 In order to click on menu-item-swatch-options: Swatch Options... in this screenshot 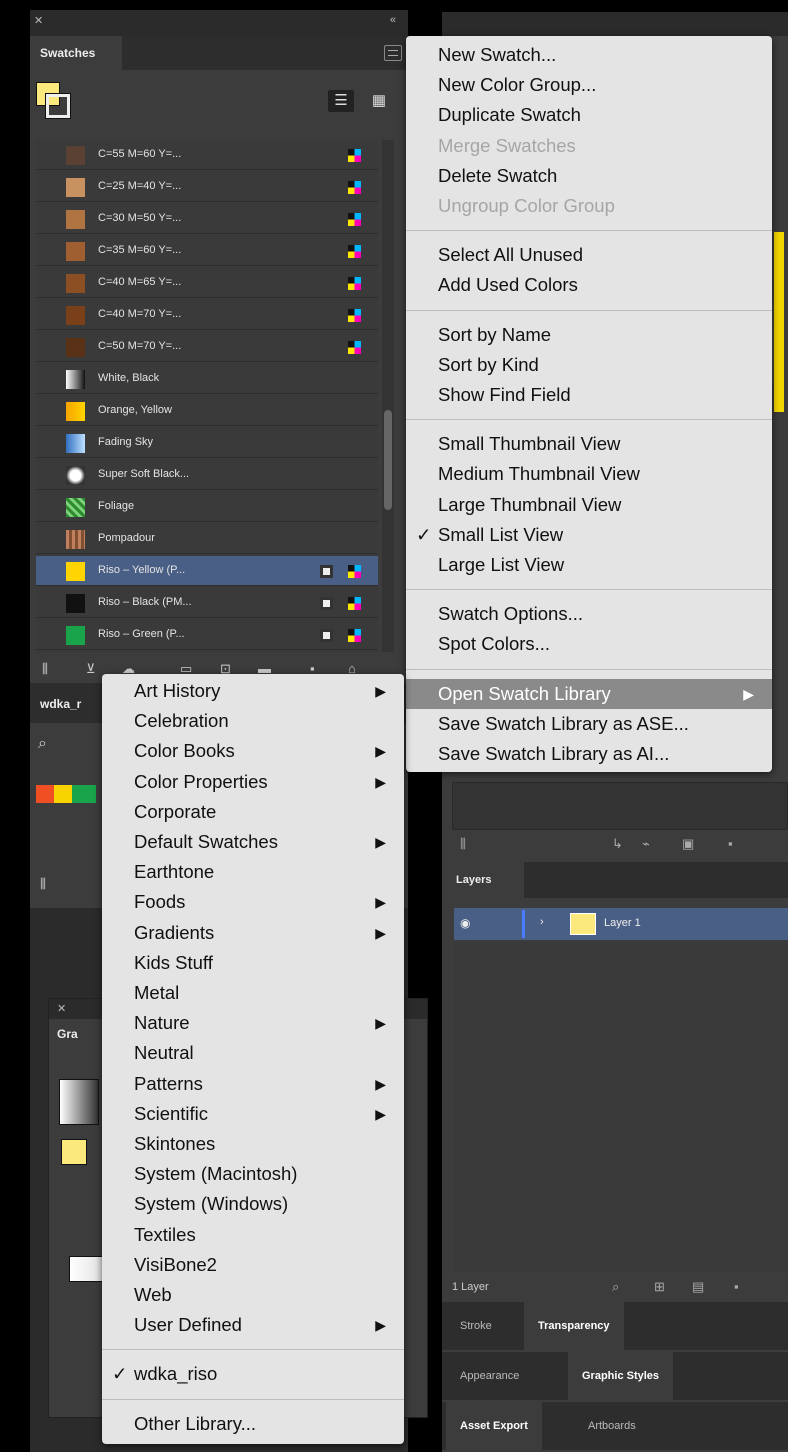, I will do `click(589, 614)`.